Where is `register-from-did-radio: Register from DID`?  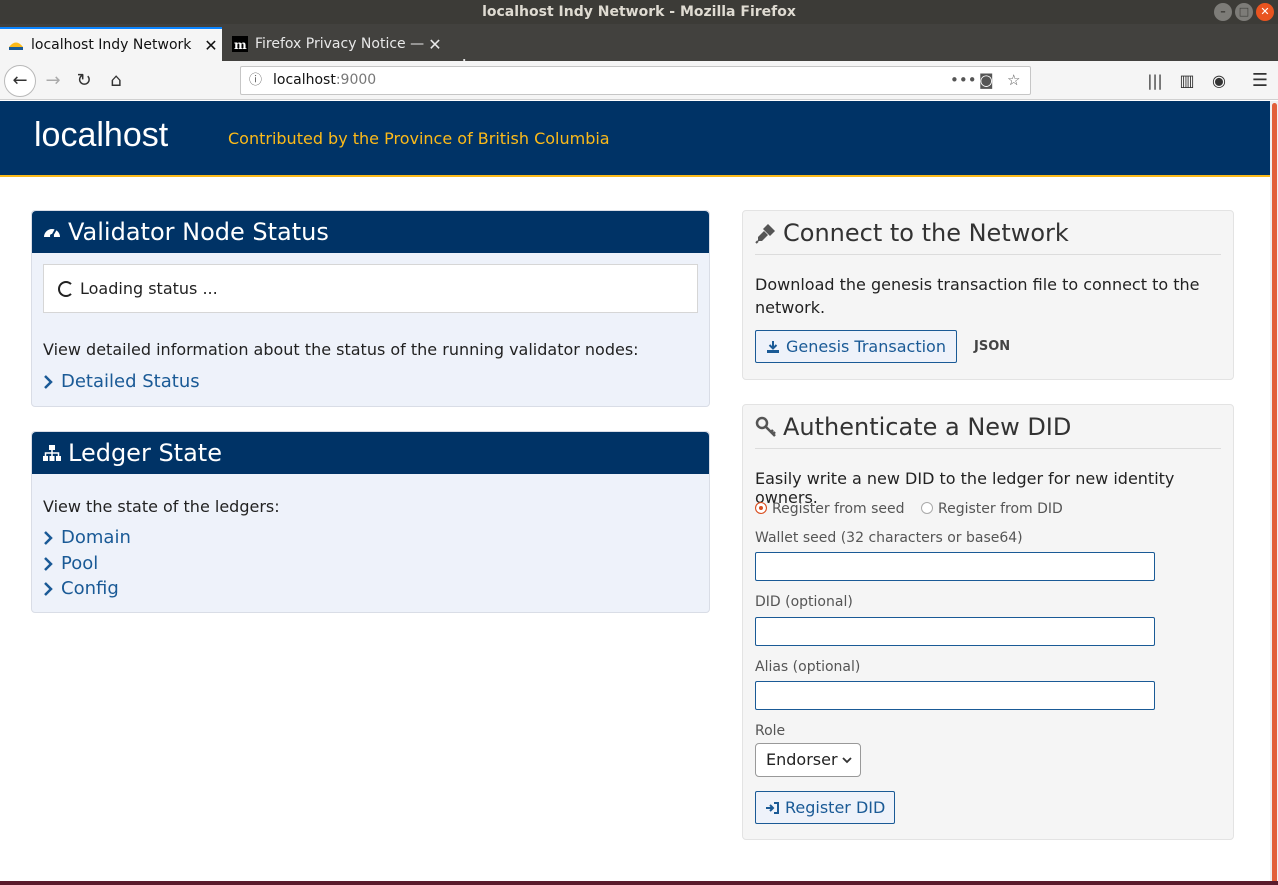
register-from-did-radio: Register from DID is located at coordinates (991, 509).